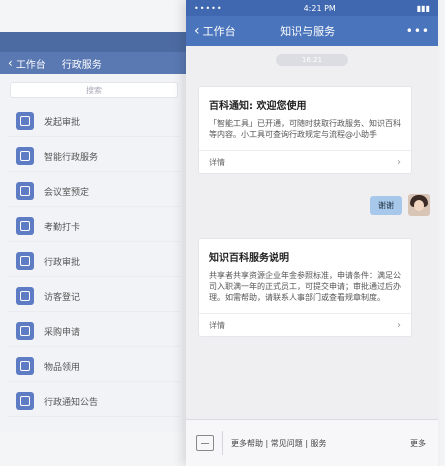 The height and width of the screenshot is (466, 445). I want to click on status-bar: ••••• 4:21 PM ▮▮▮, so click(312, 8).